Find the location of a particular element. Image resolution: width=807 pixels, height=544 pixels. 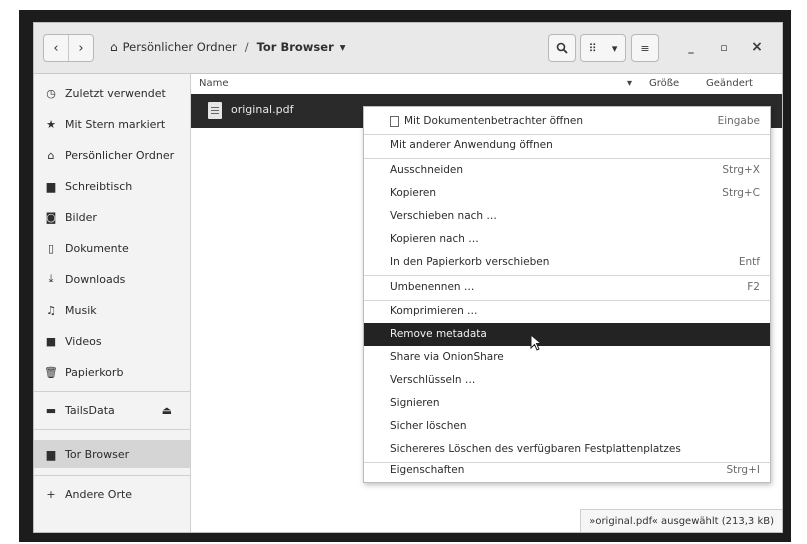

close-icon: × is located at coordinates (757, 47).